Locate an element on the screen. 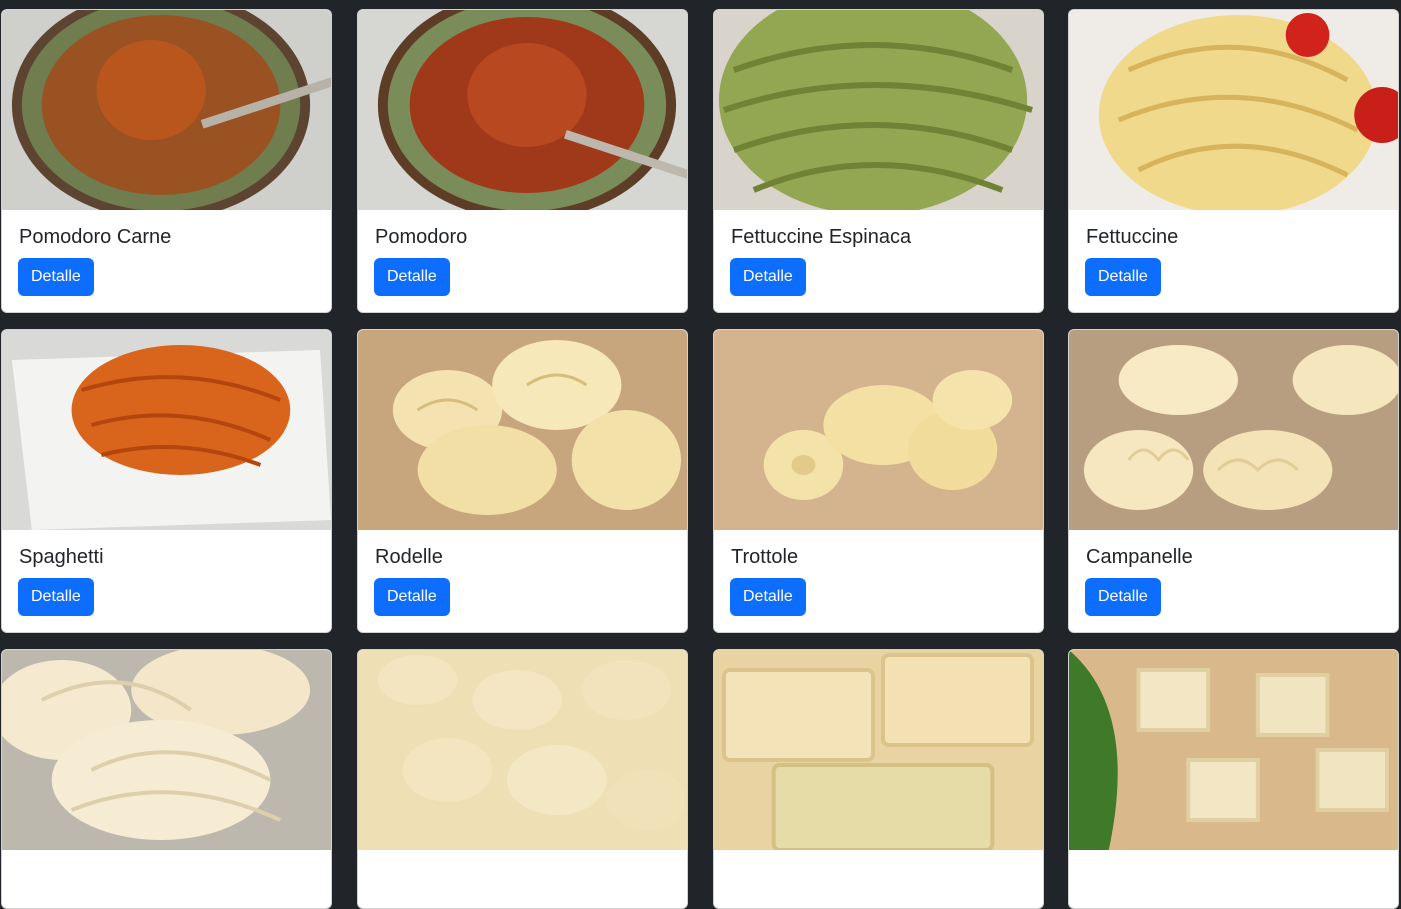 The image size is (1401, 909). product-title: Campanelle is located at coordinates (1139, 557).